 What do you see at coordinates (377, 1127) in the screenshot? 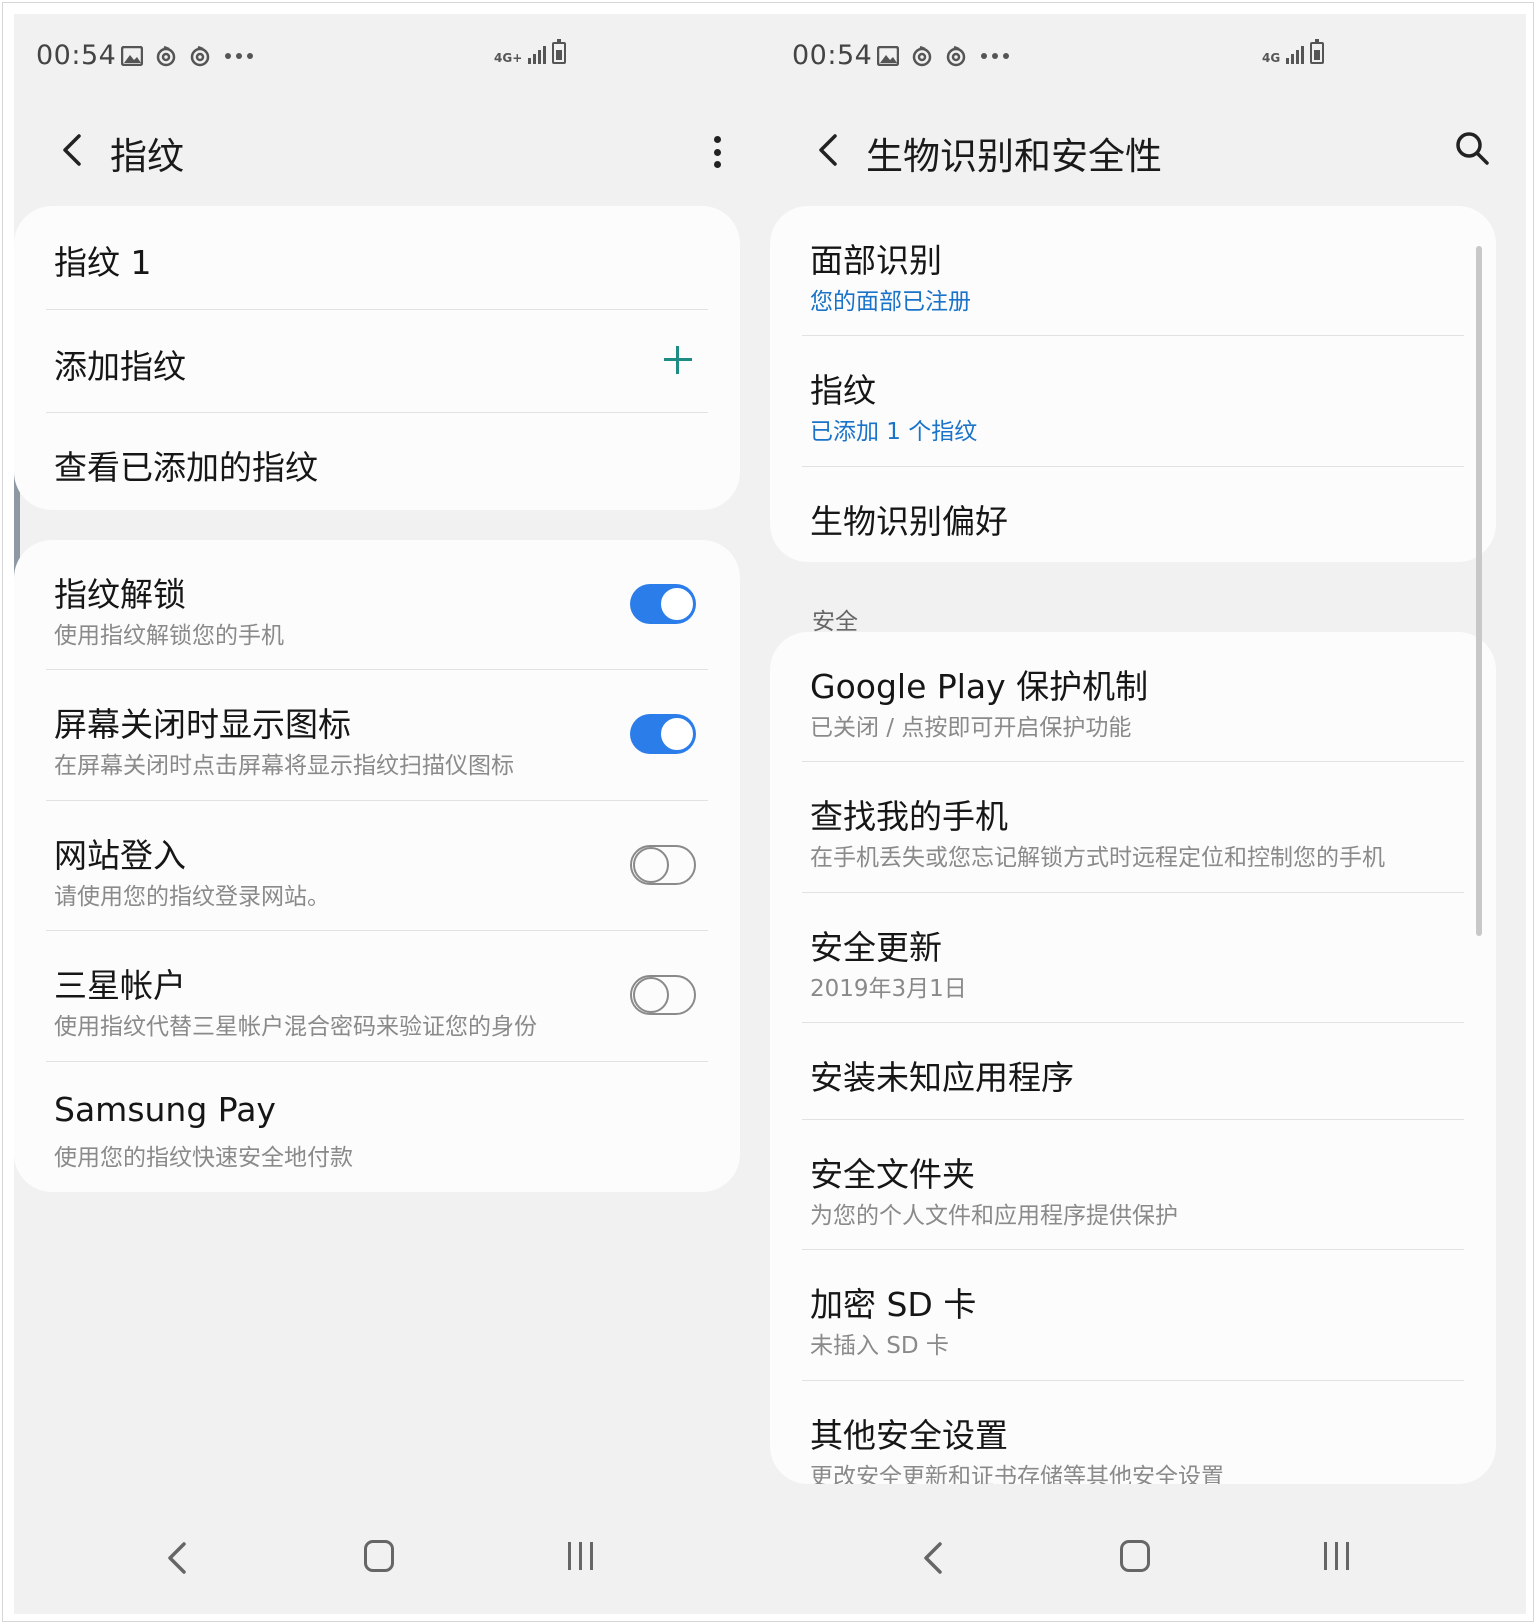
I see `list-item-samsung-pay: Samsung Pay 使用您的指纹快速安全地付款` at bounding box center [377, 1127].